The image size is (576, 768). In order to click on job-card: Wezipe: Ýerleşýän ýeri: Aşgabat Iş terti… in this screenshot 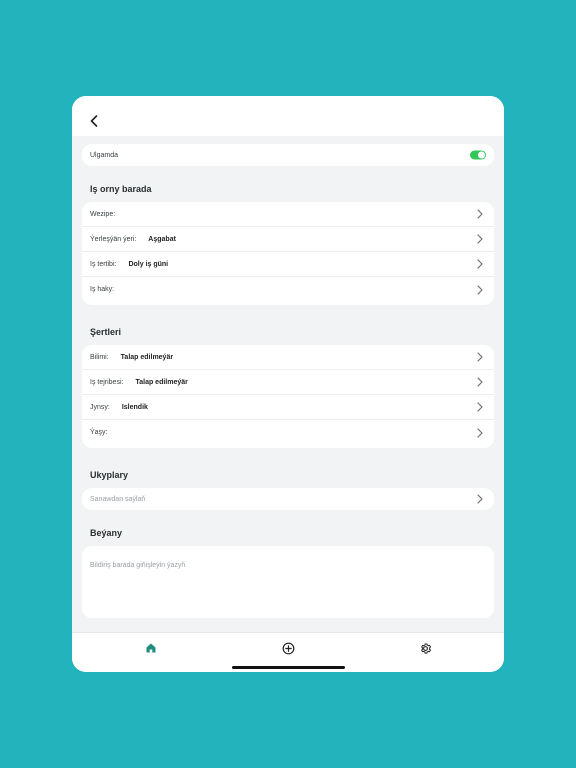, I will do `click(288, 253)`.